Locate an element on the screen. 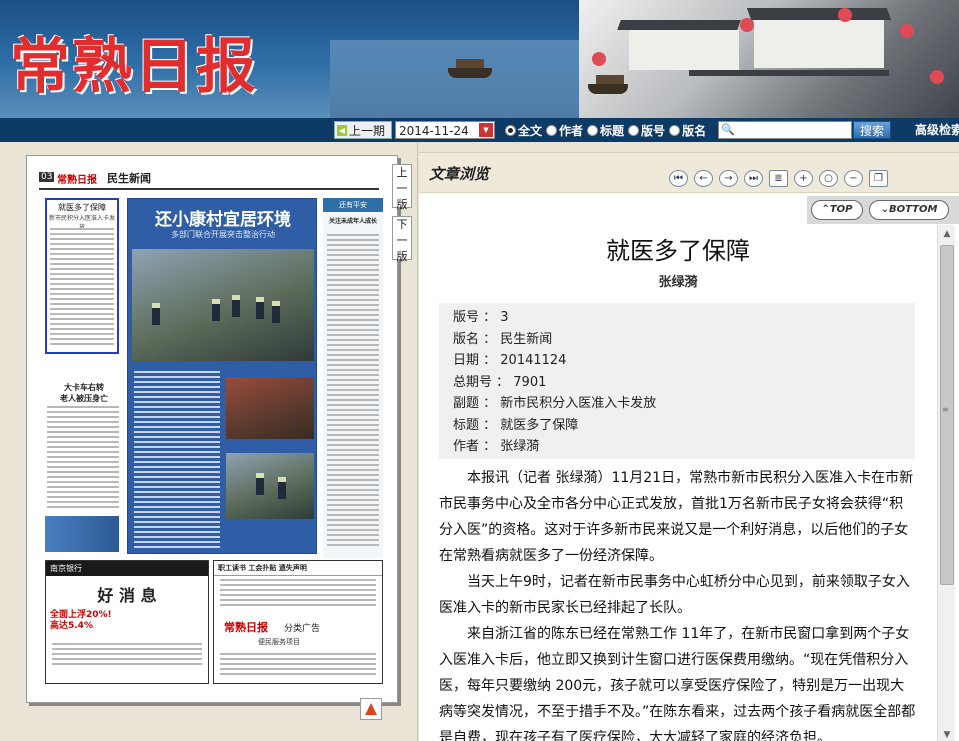 The image size is (959, 741). prev-page-tab: 上一版 is located at coordinates (402, 187).